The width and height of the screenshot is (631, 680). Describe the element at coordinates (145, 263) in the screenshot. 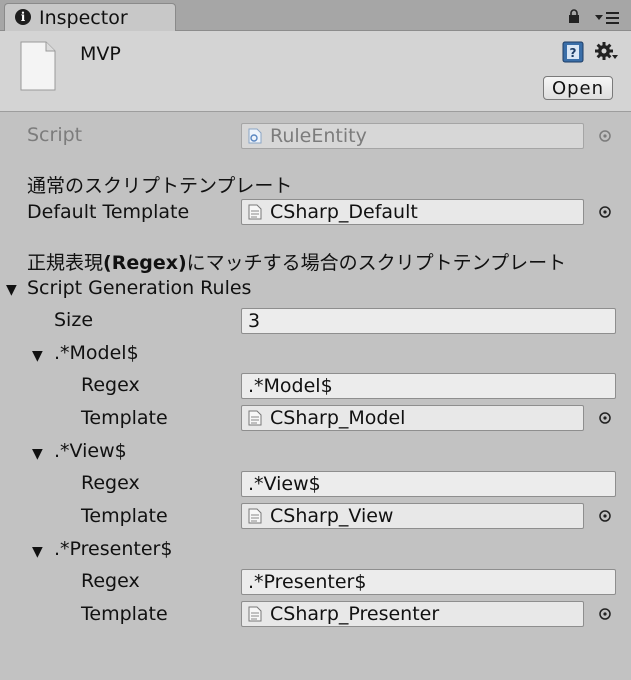

I see `section-heading-regex-bold: (Regex)` at that location.